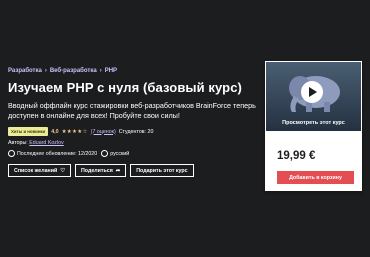  Describe the element at coordinates (57, 153) in the screenshot. I see `updated-text: Последнее обновление: 12/2020` at that location.